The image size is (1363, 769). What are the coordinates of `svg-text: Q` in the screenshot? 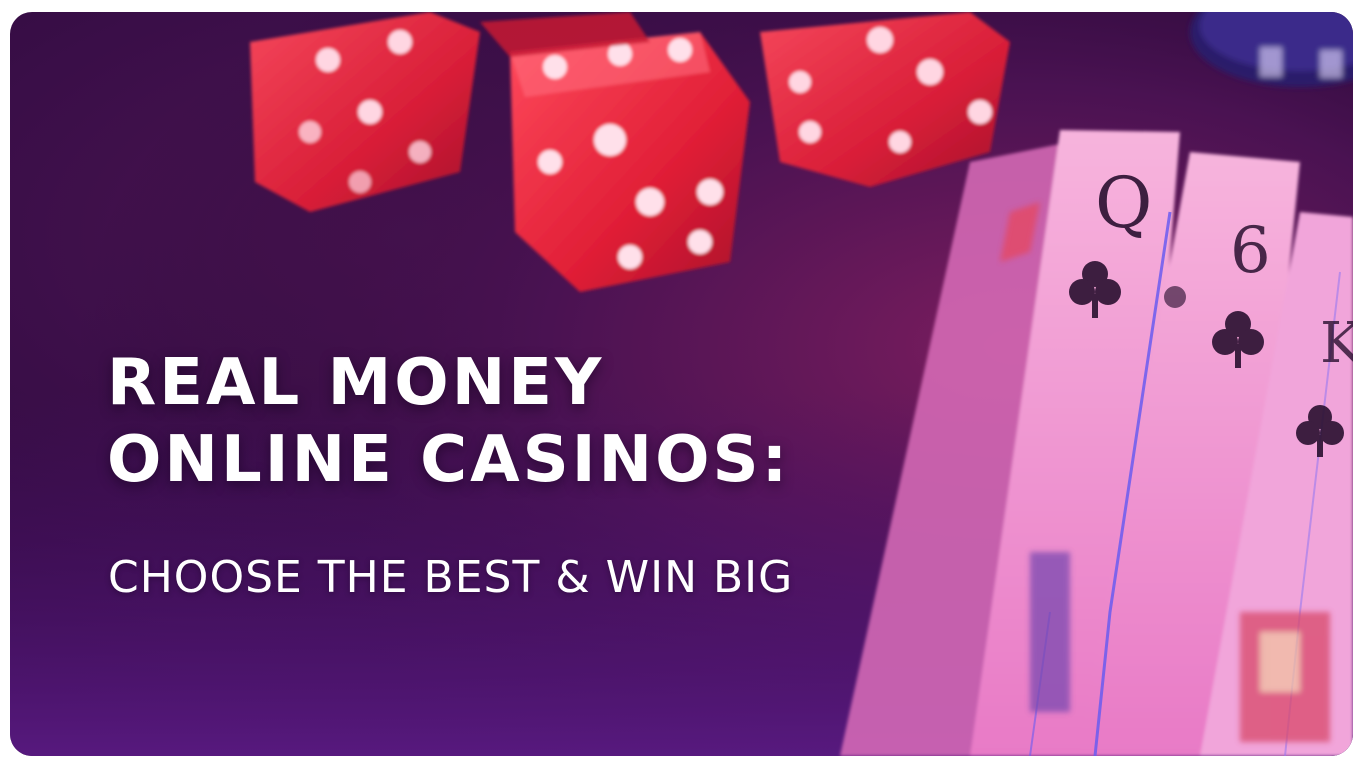 It's located at (1123, 203).